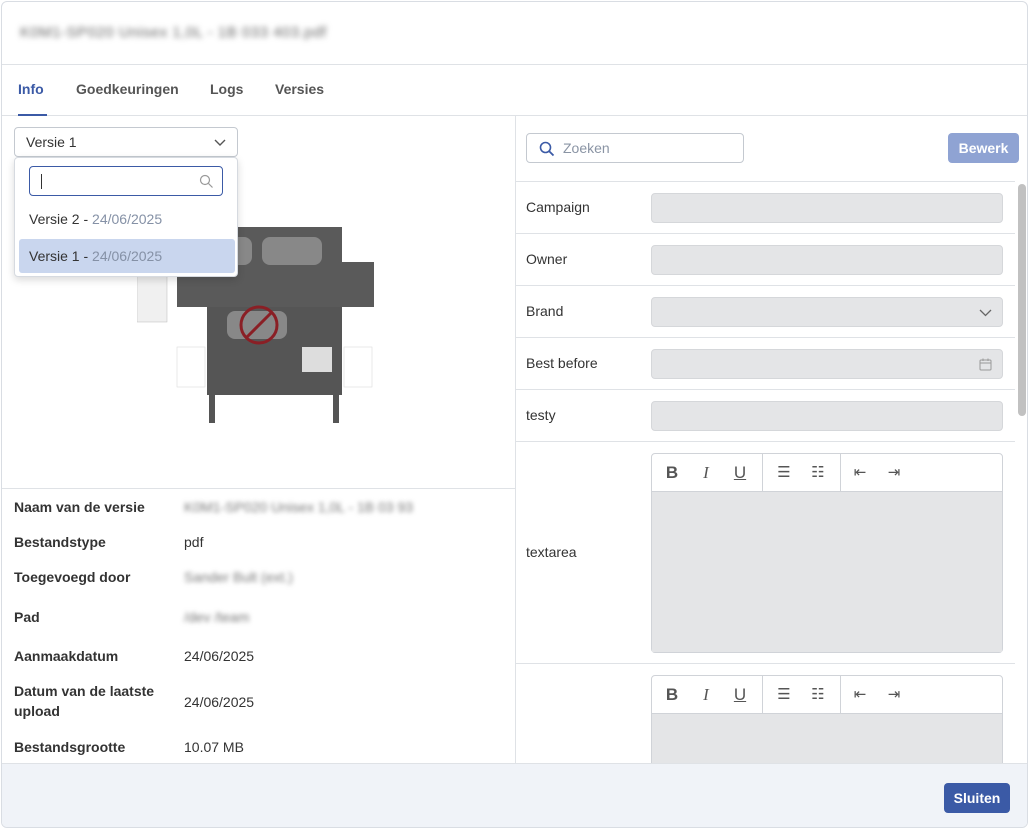 This screenshot has width=1030, height=830. Describe the element at coordinates (514, 90) in the screenshot. I see `tab-bar: Info Goedkeuringen Logs Versies` at that location.